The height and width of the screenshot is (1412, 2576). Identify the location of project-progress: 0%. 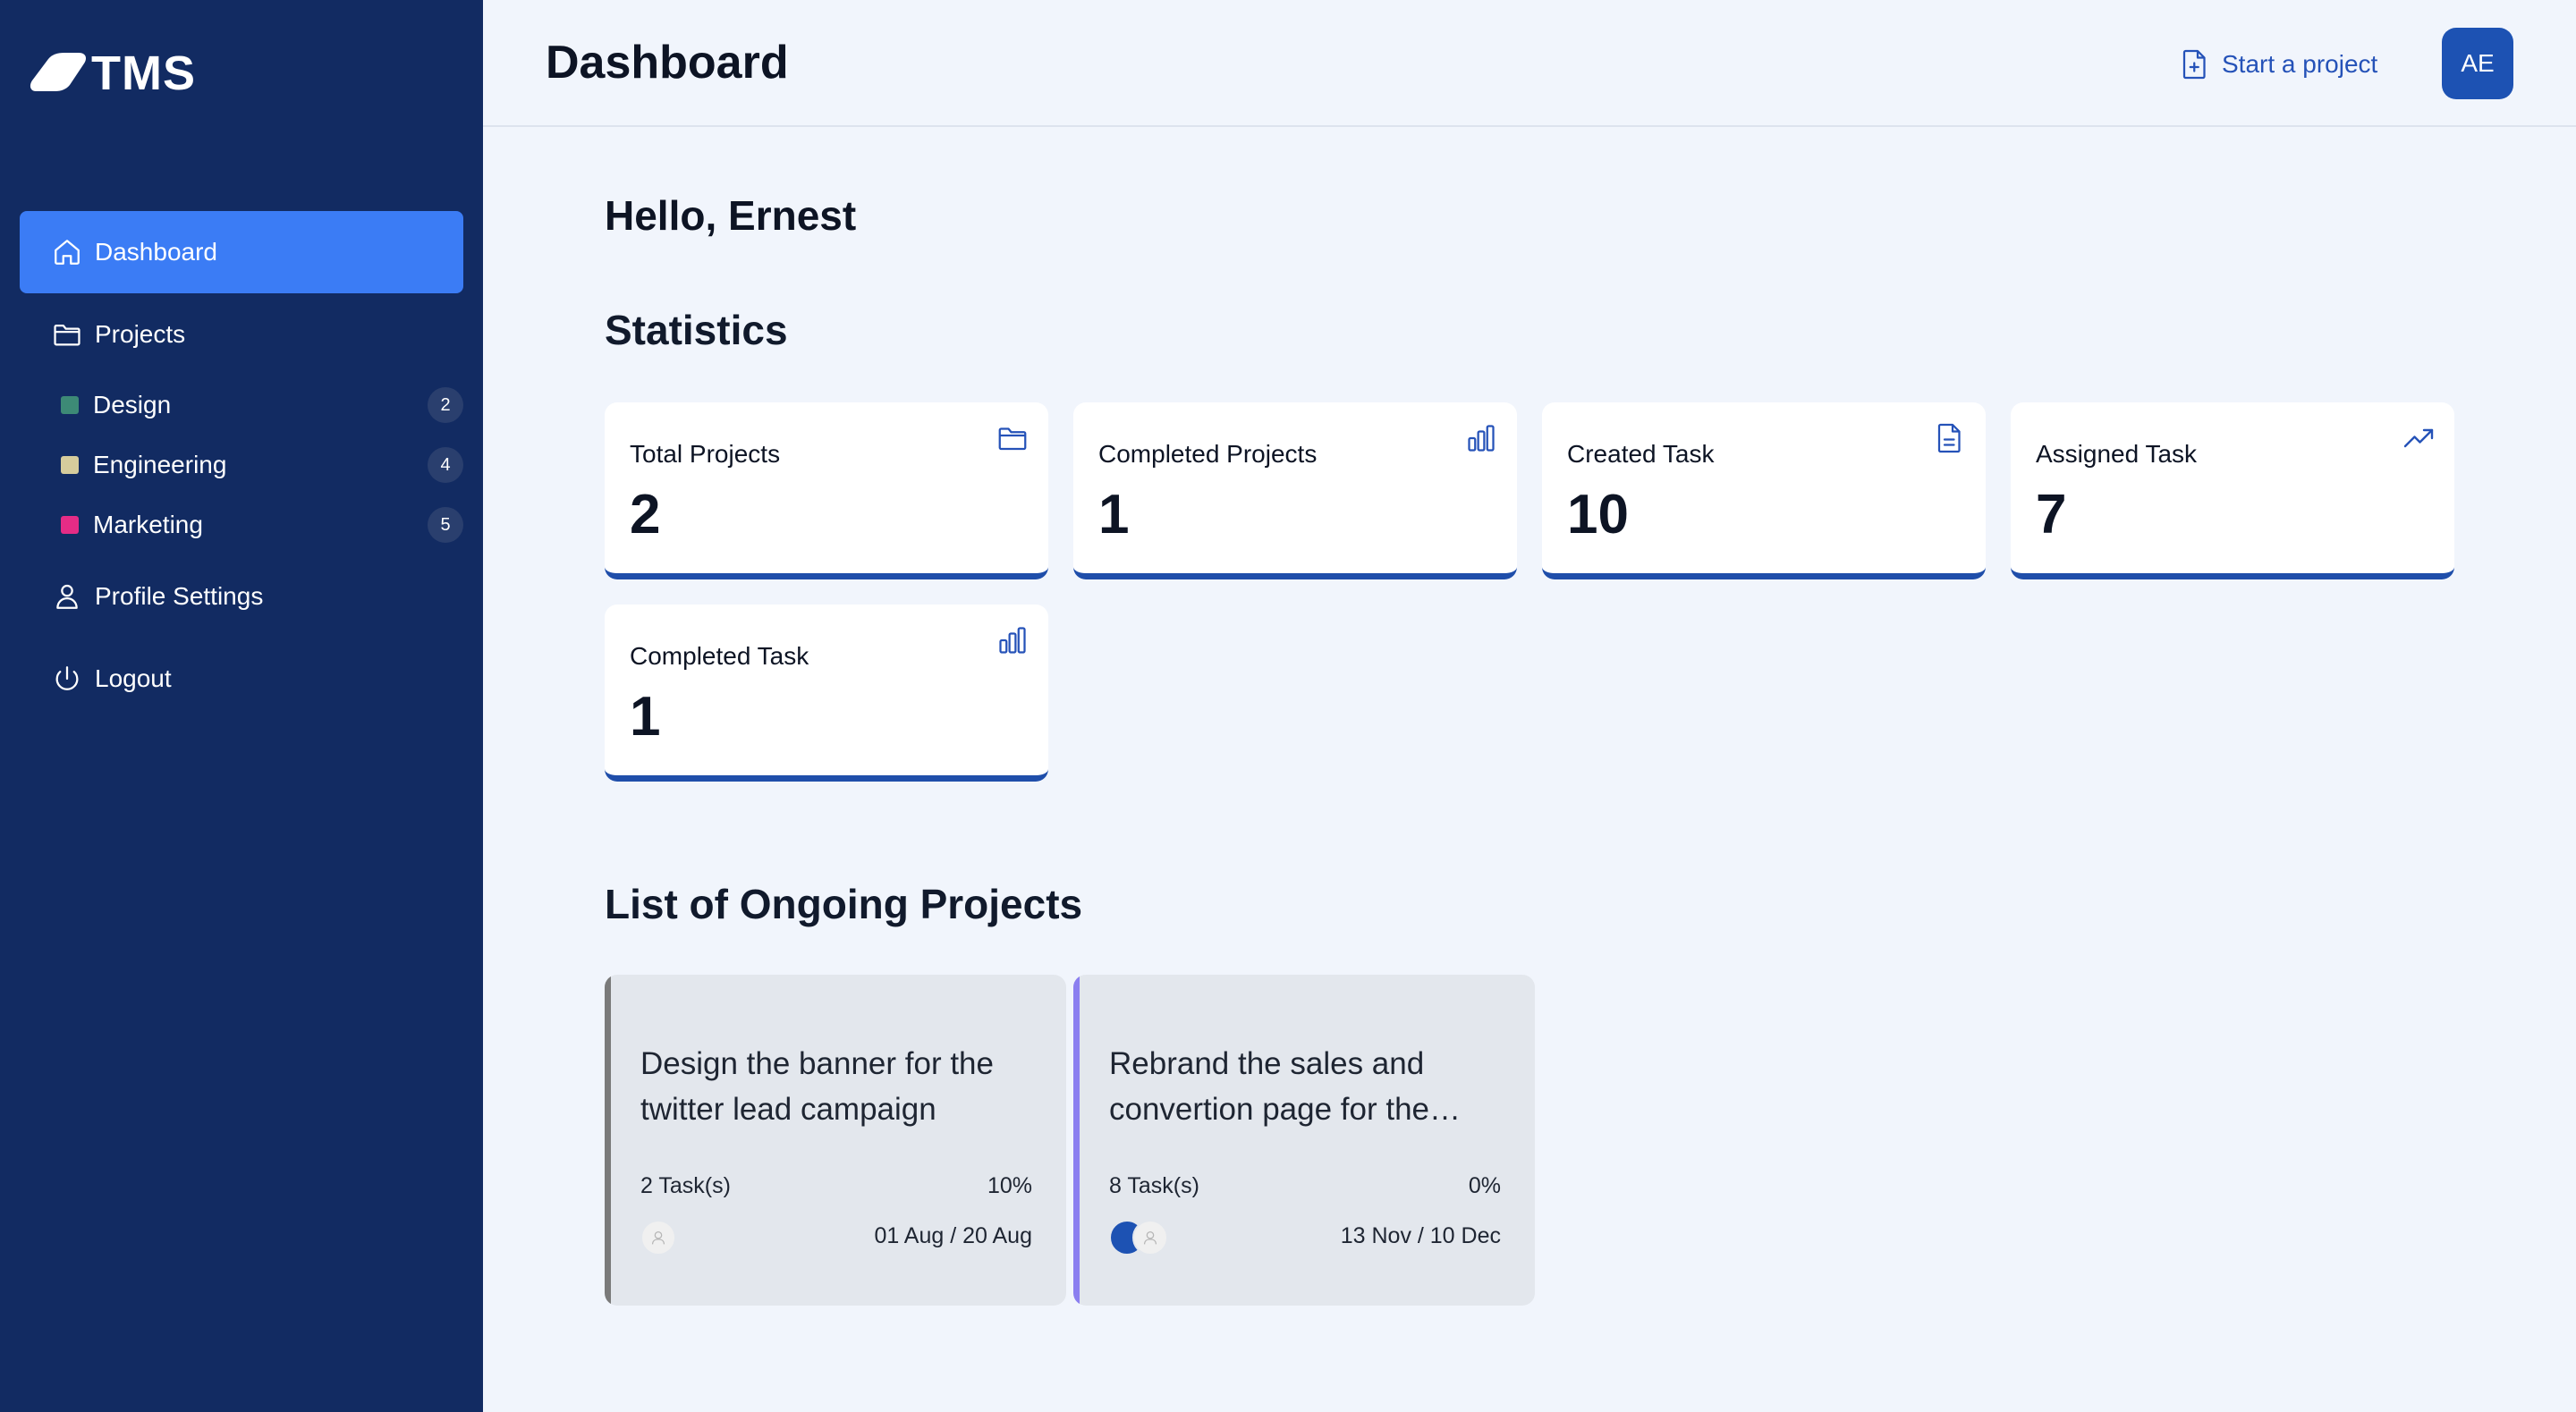
(1484, 1185).